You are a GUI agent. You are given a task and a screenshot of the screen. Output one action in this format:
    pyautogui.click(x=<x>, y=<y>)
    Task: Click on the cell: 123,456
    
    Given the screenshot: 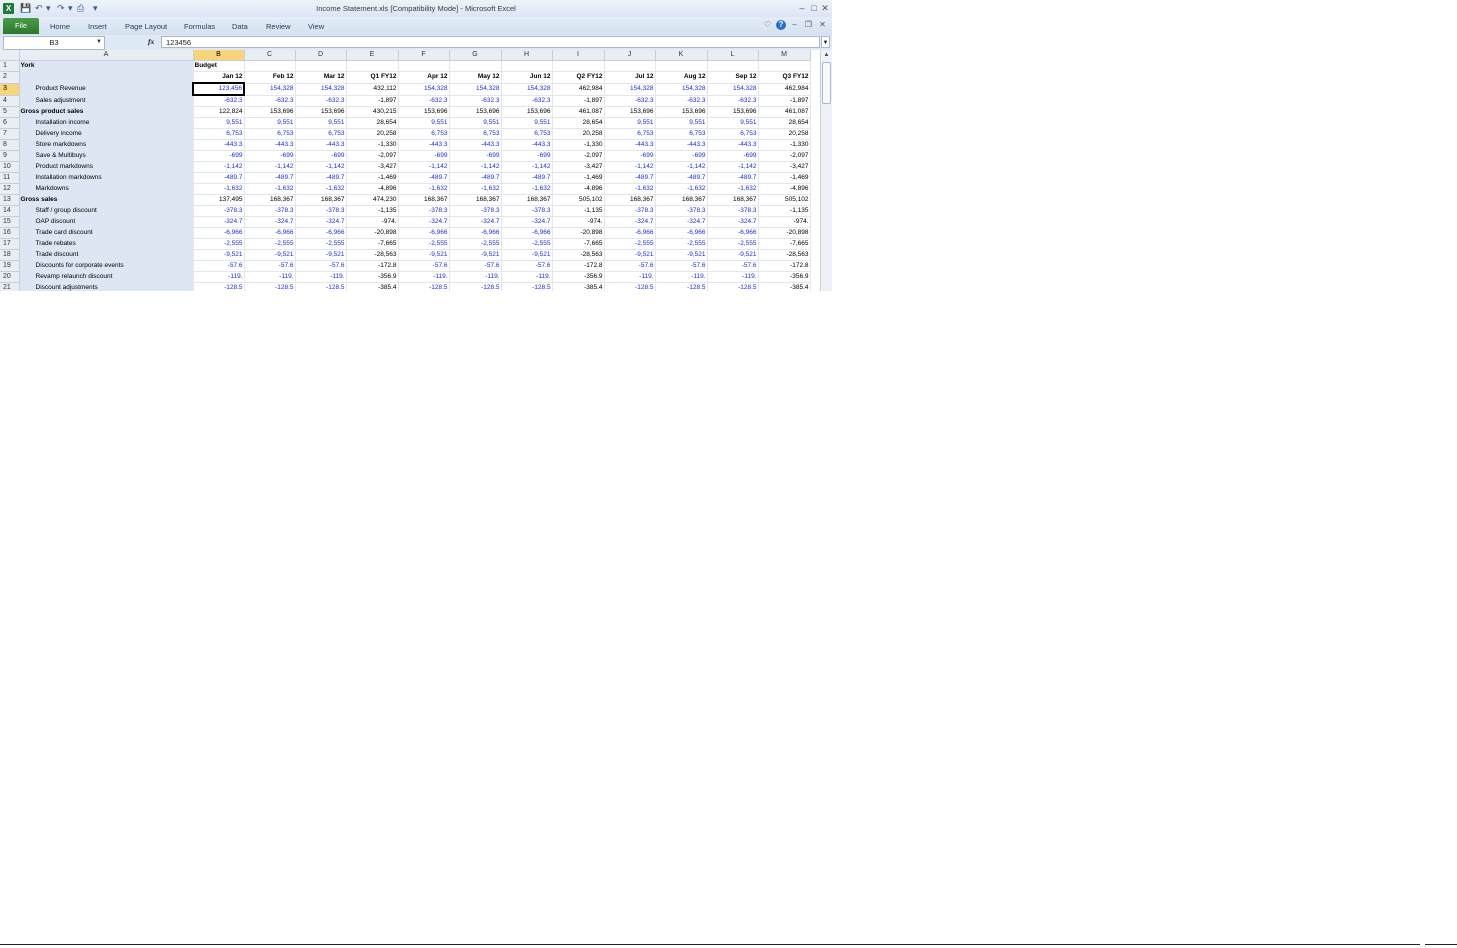 What is the action you would take?
    pyautogui.click(x=218, y=89)
    